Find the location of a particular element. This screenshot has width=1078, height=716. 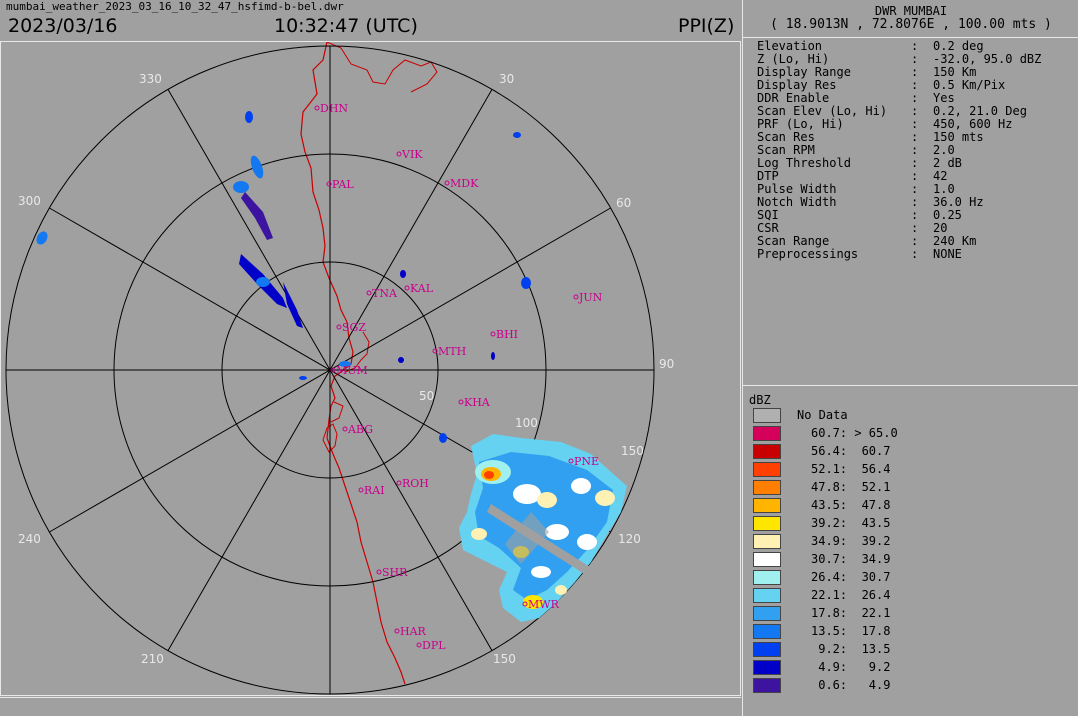

range-label: 50 is located at coordinates (426, 396).